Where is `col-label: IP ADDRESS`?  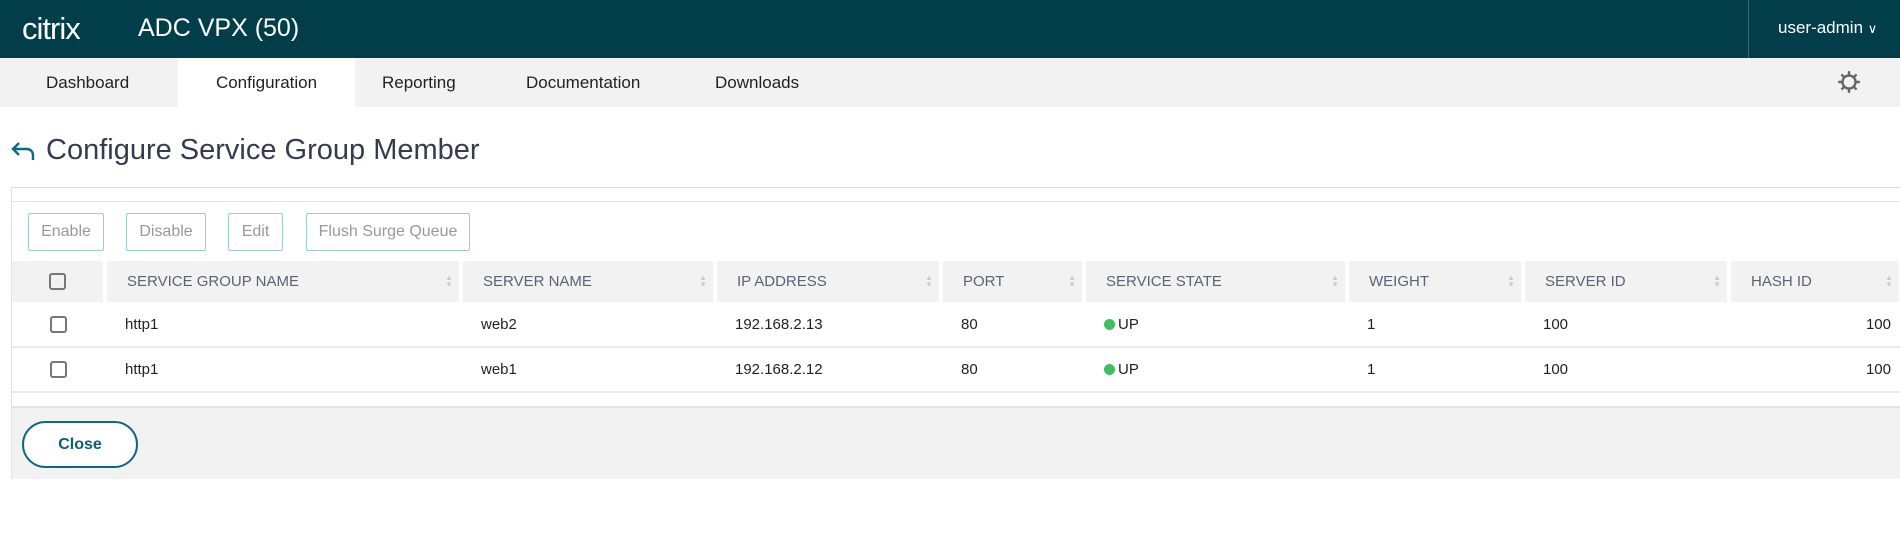 col-label: IP ADDRESS is located at coordinates (782, 281).